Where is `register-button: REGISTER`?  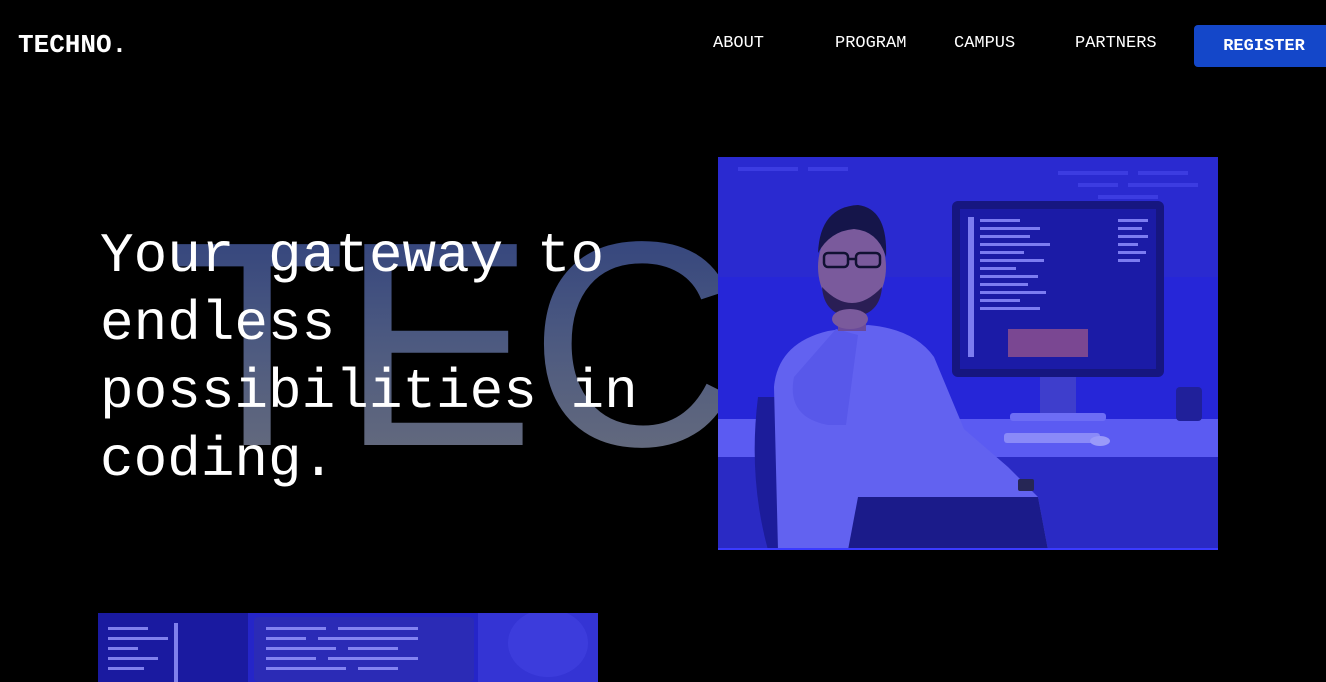 register-button: REGISTER is located at coordinates (1260, 46).